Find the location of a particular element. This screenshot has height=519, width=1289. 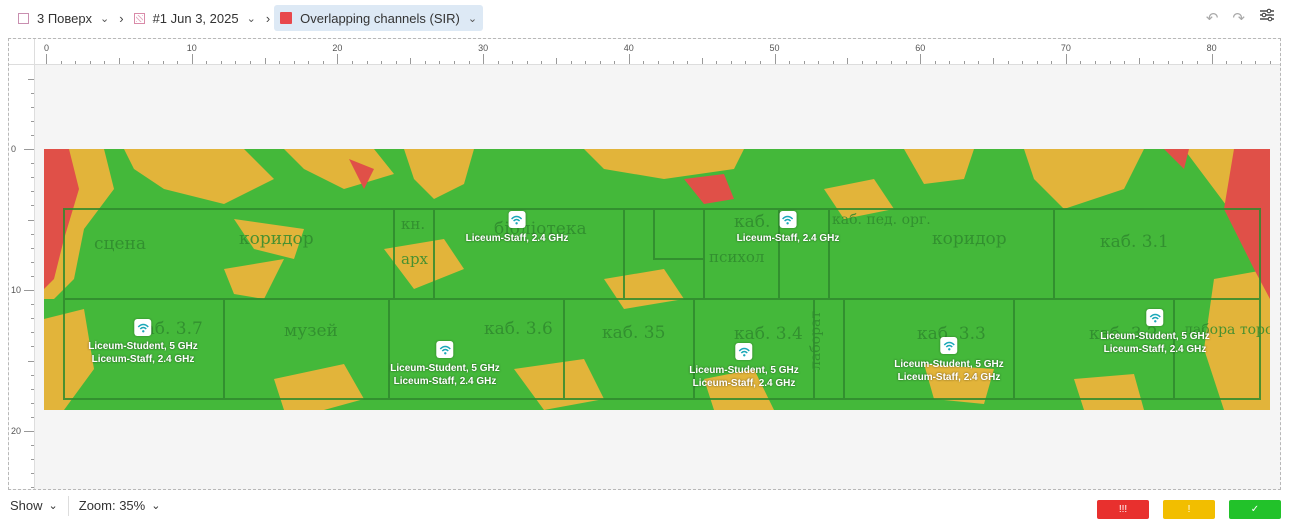

undo-icon: ↶ is located at coordinates (1212, 18).